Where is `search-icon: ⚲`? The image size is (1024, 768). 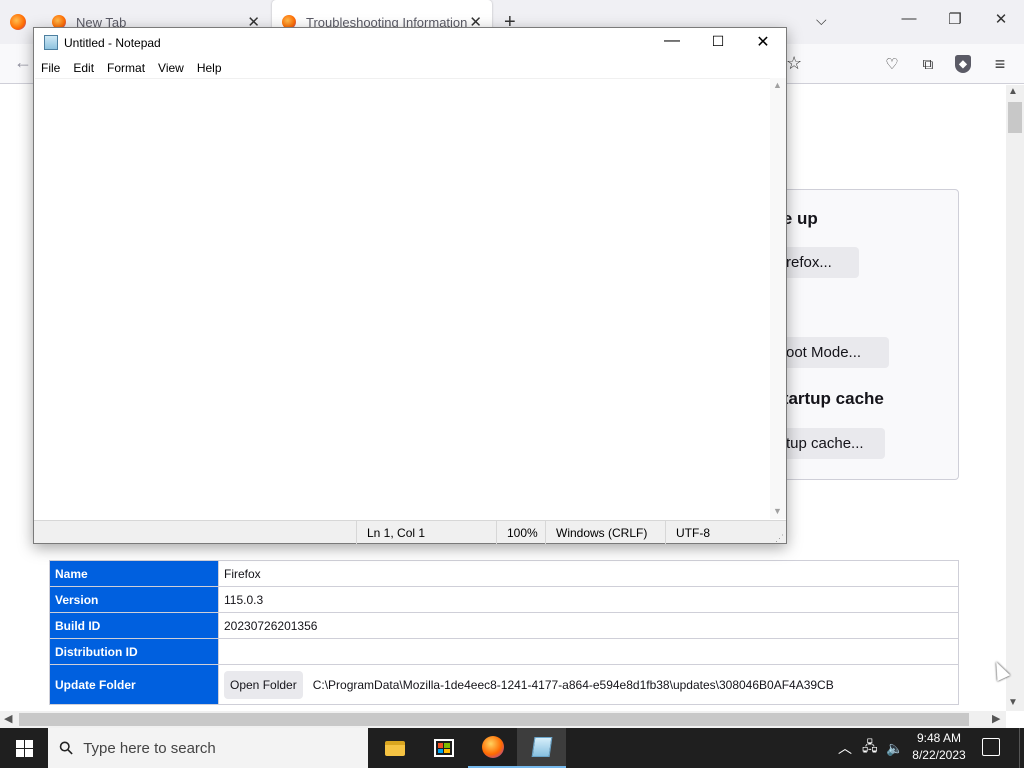 search-icon: ⚲ is located at coordinates (66, 747).